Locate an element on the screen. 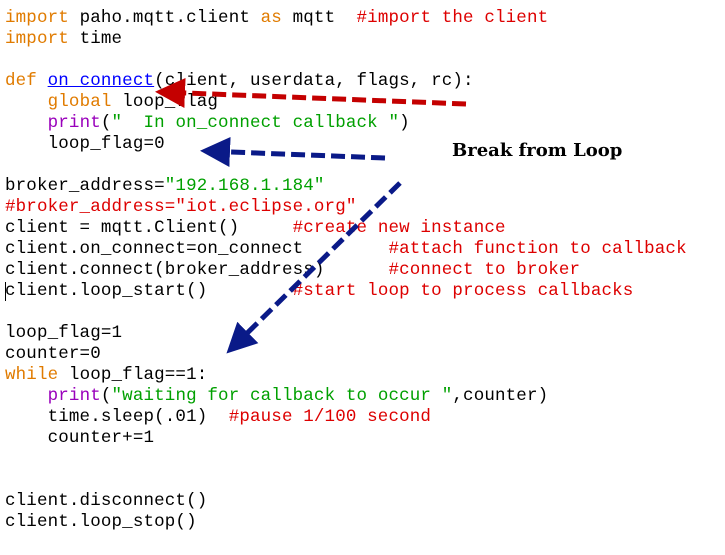 The height and width of the screenshot is (555, 725). blue-arrow-to-loop-flag-reset is located at coordinates (293, 151).